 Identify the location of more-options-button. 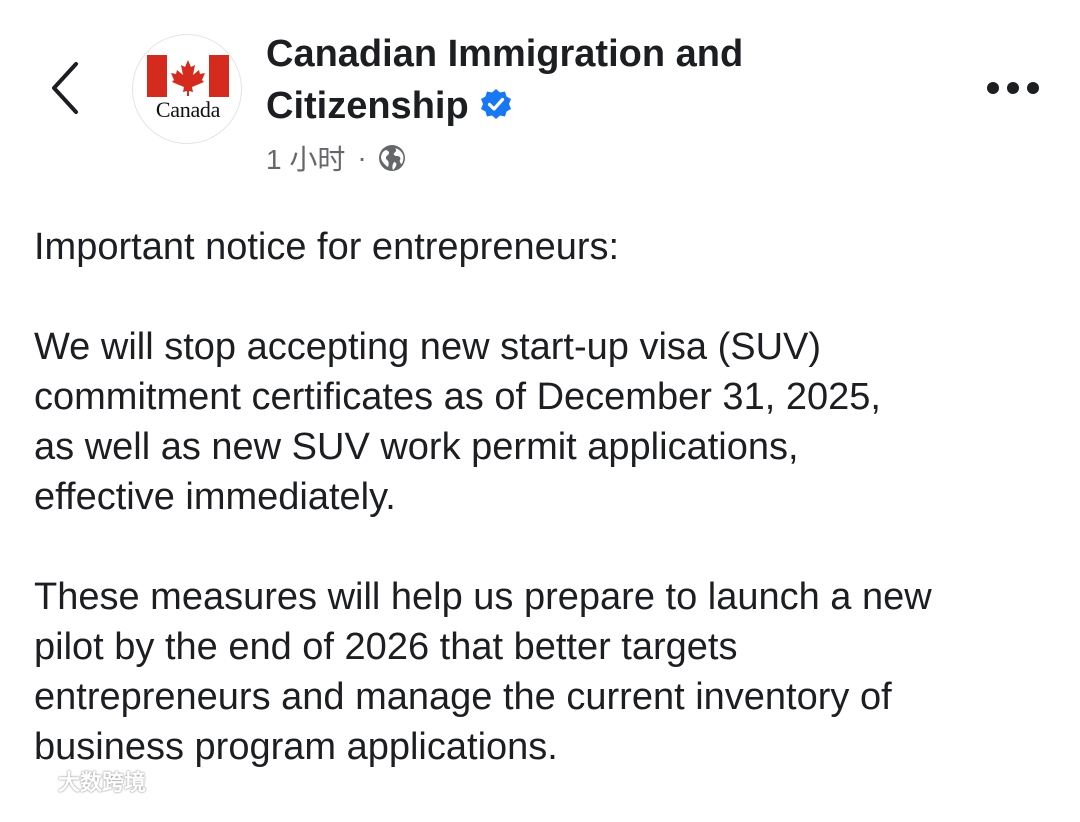
(1013, 88).